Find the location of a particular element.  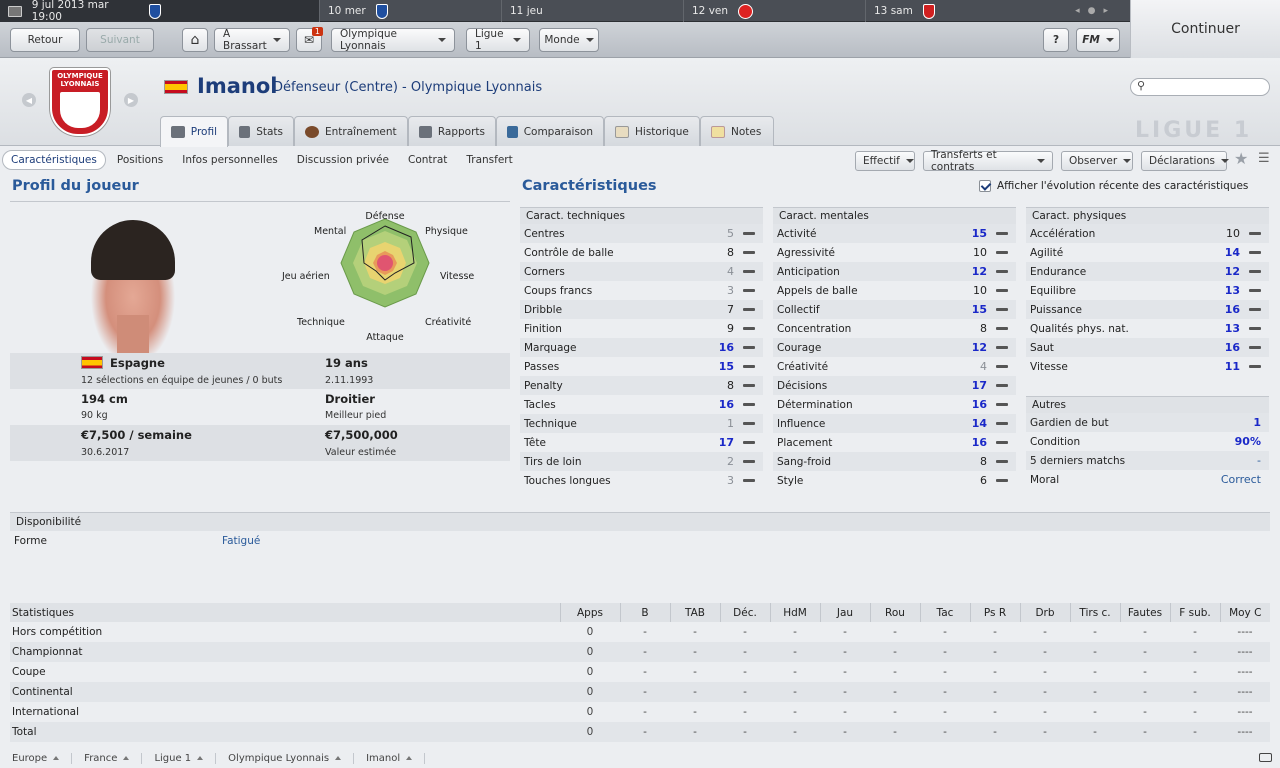

attribute-row: Finition 9 is located at coordinates (641, 328).